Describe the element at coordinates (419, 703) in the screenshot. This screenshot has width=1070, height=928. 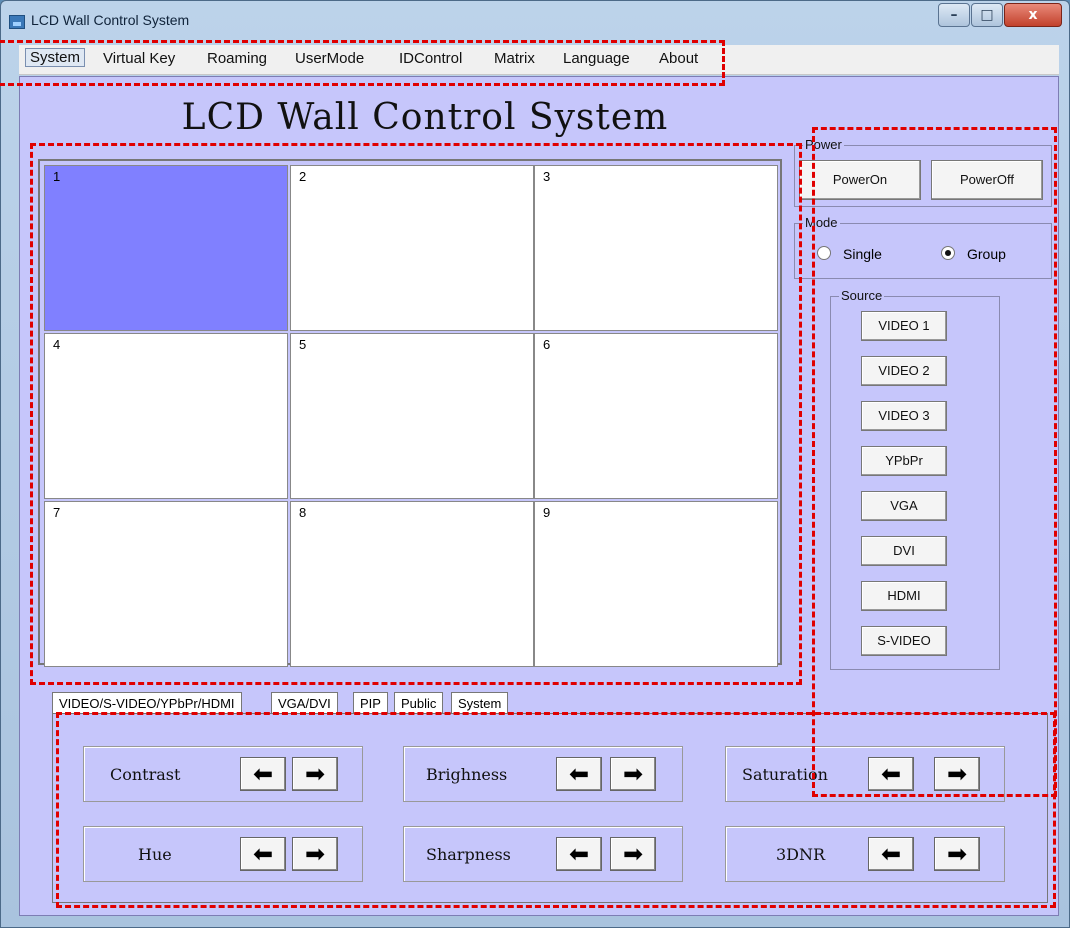
I see `tab-public: Public` at that location.